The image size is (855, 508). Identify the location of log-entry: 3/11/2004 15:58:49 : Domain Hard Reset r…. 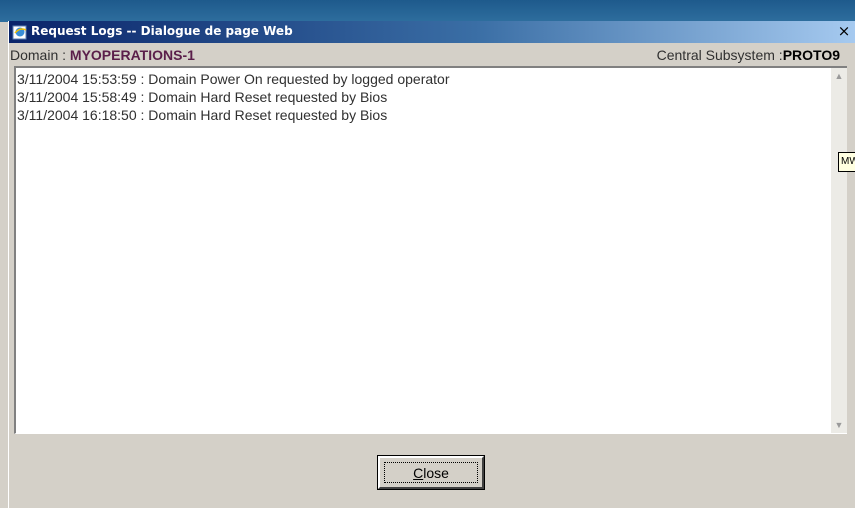
(202, 97).